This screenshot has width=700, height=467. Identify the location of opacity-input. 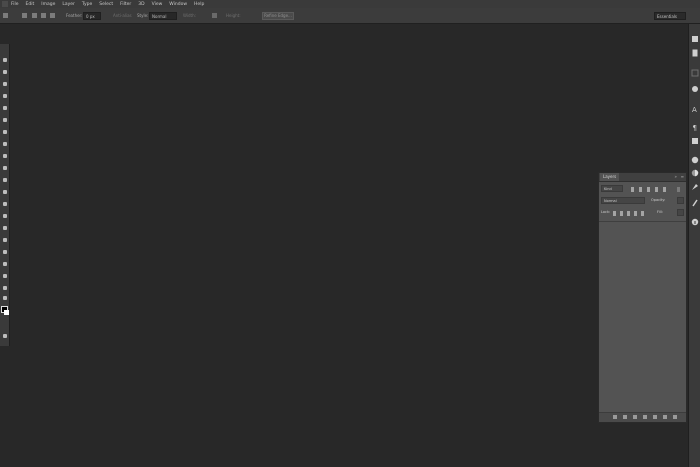
(680, 200).